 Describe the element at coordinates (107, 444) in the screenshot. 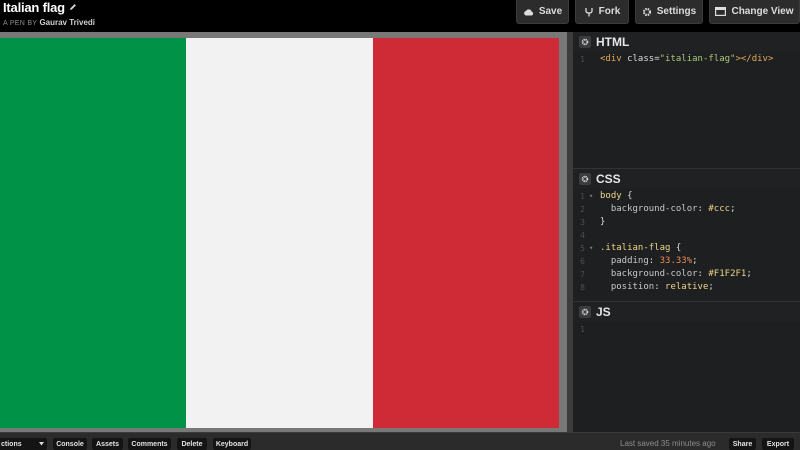

I see `assets-button: Assets` at that location.